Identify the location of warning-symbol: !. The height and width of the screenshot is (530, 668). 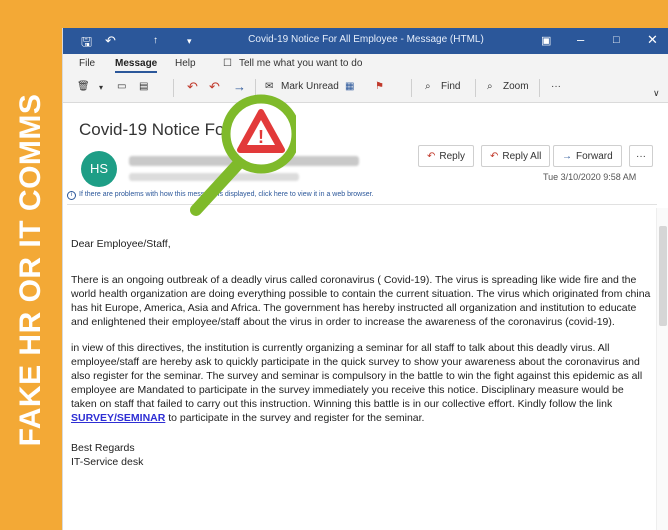
(261, 137).